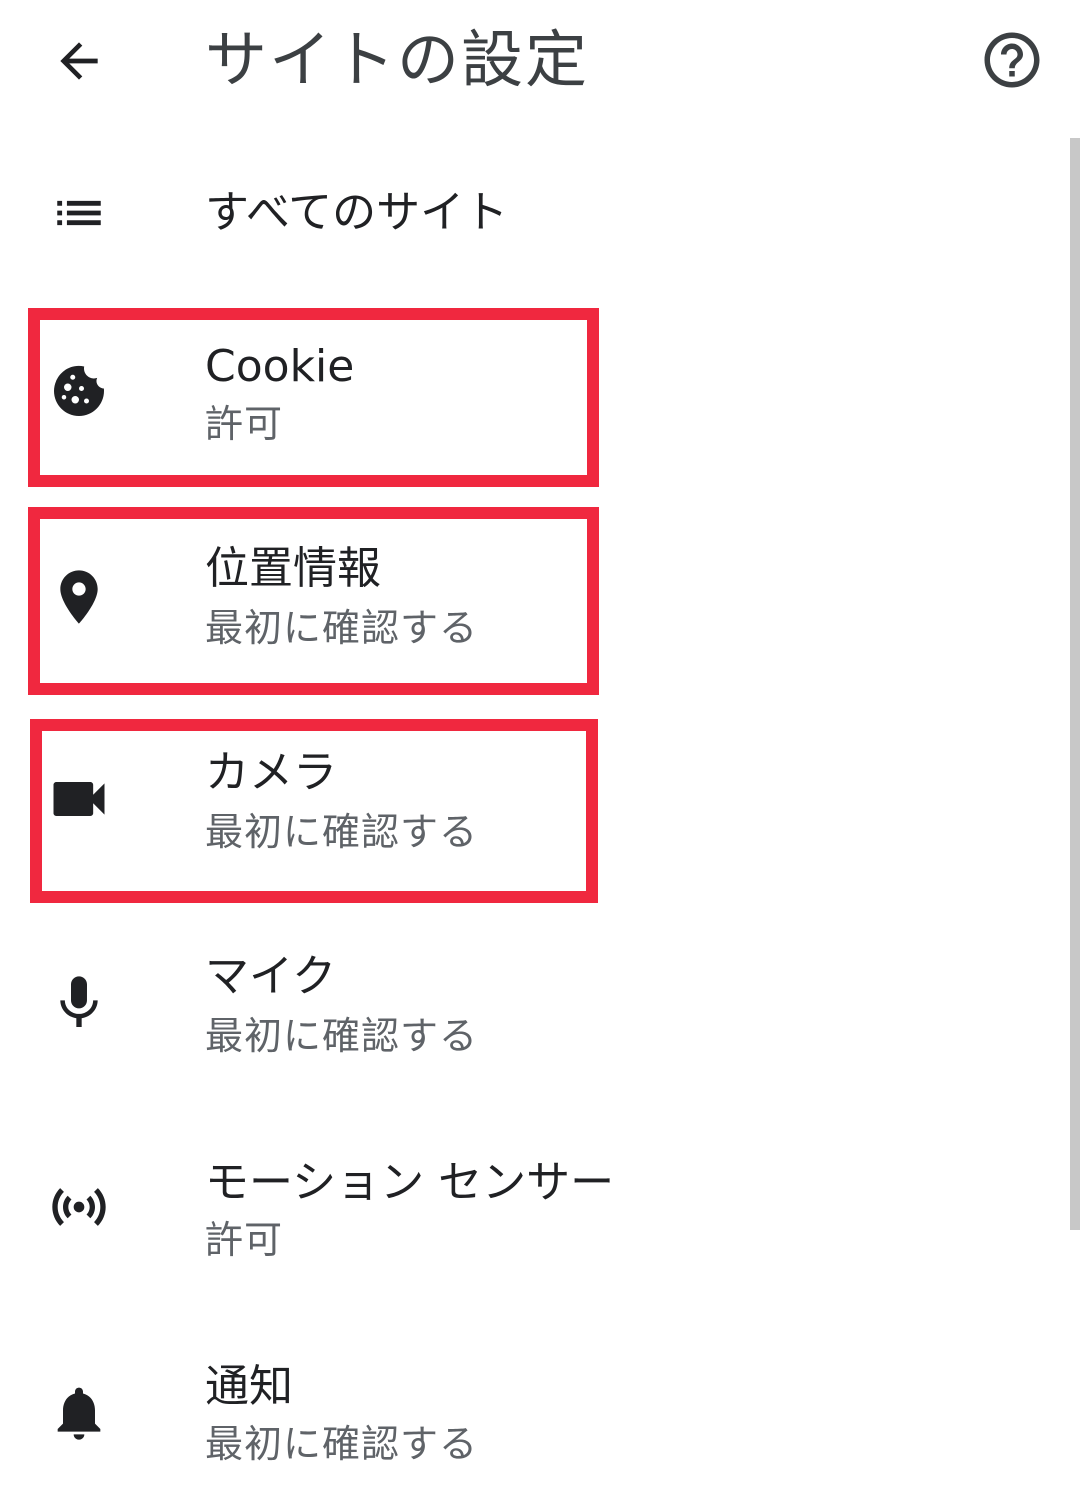 This screenshot has height=1511, width=1080. Describe the element at coordinates (79, 1003) in the screenshot. I see `mic-icon` at that location.